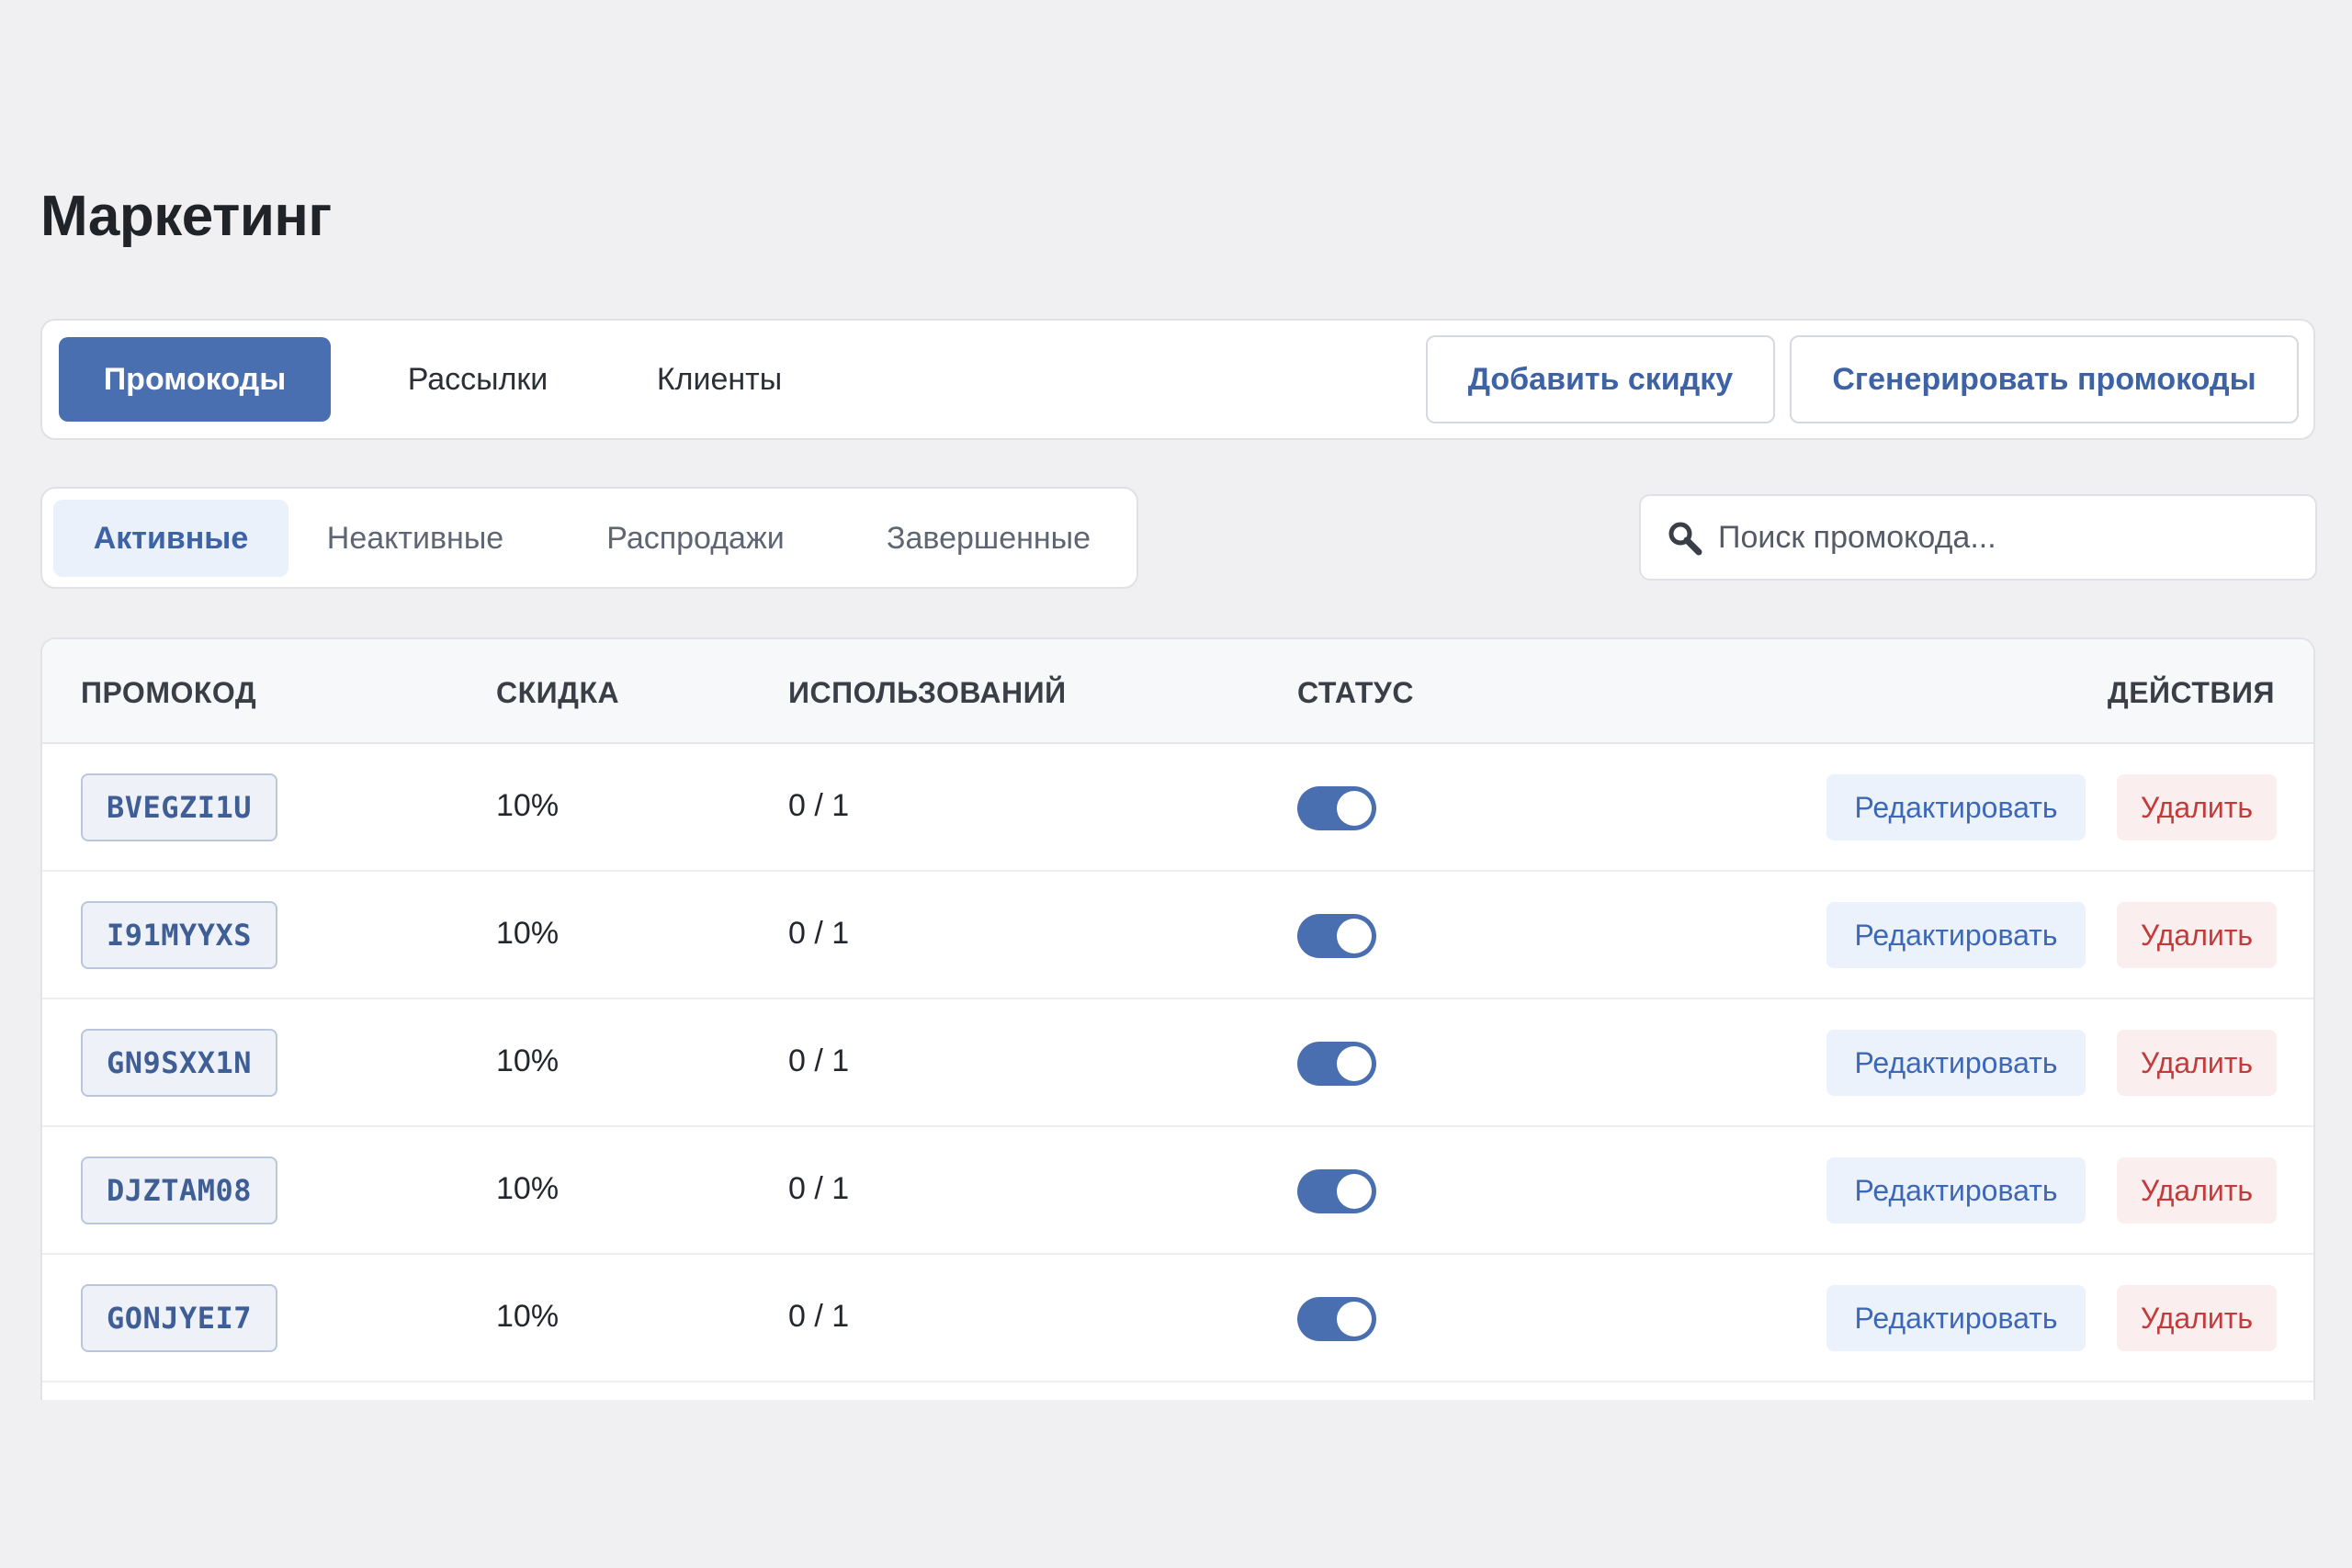 Image resolution: width=2352 pixels, height=1568 pixels. Describe the element at coordinates (1685, 539) in the screenshot. I see `search-icon` at that location.